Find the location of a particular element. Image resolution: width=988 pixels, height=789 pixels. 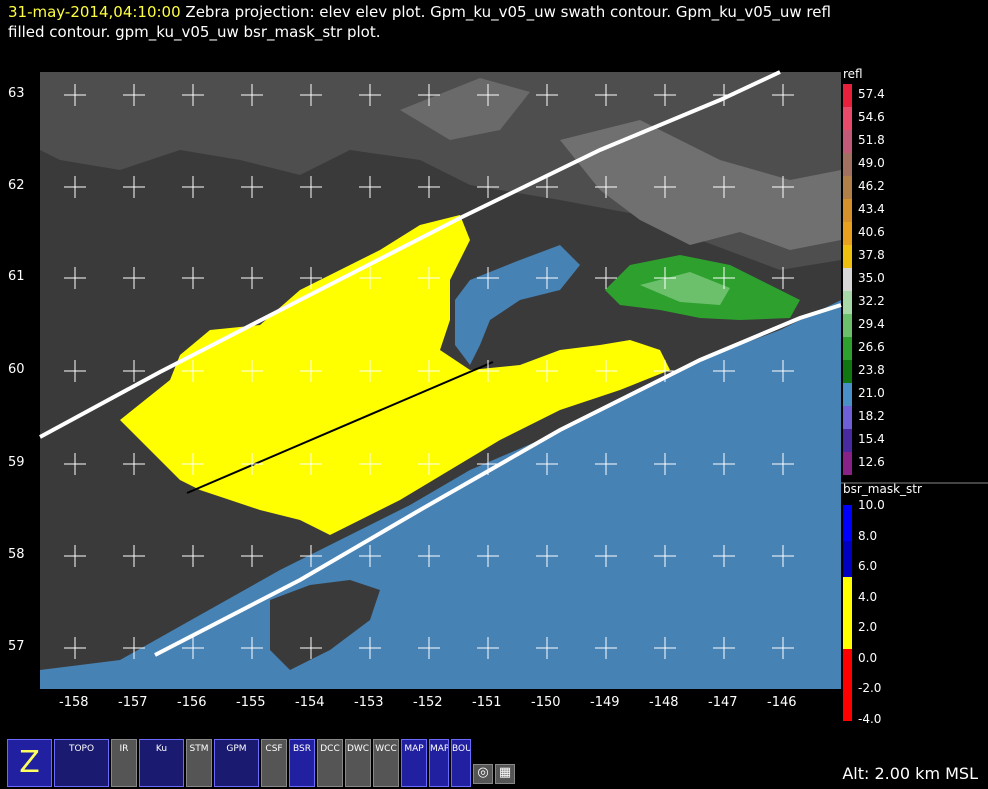

legend-bsr-label: 10.0 is located at coordinates (871, 505).